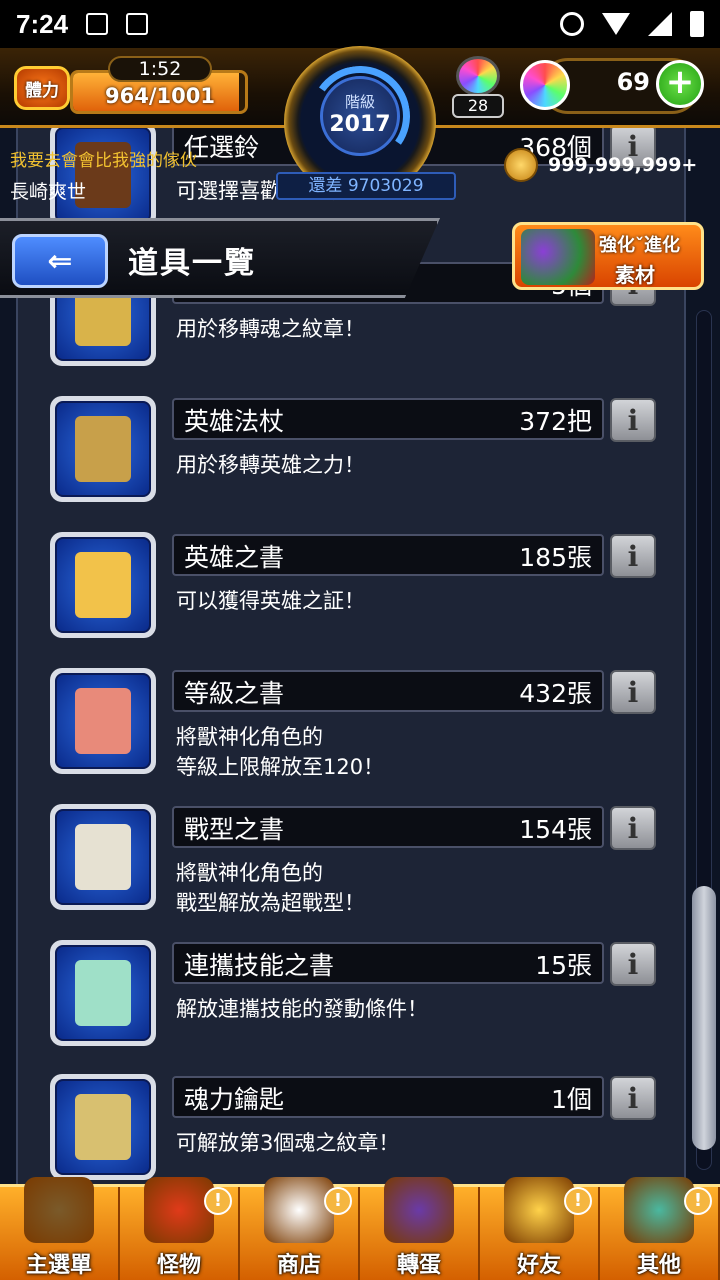  I want to click on next-rank-exp: 還差 9703029, so click(366, 186).